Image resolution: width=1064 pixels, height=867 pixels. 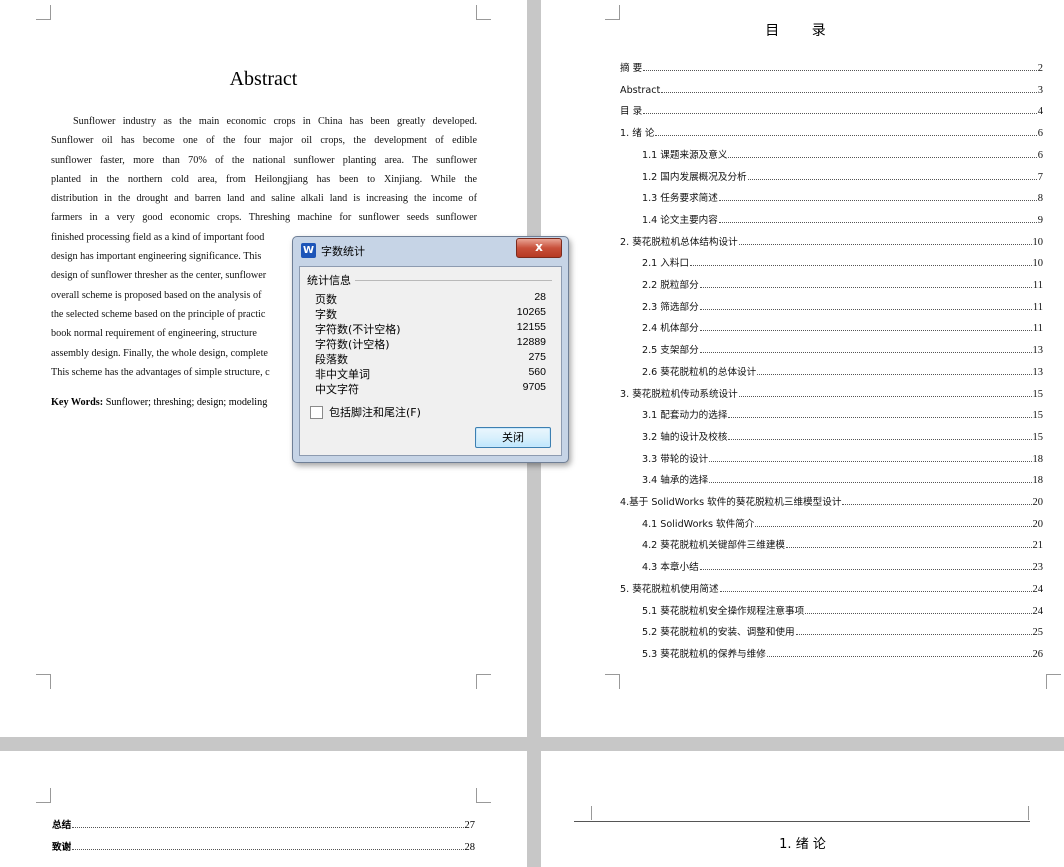 What do you see at coordinates (62, 847) in the screenshot?
I see `toc-entry-text: 致谢` at bounding box center [62, 847].